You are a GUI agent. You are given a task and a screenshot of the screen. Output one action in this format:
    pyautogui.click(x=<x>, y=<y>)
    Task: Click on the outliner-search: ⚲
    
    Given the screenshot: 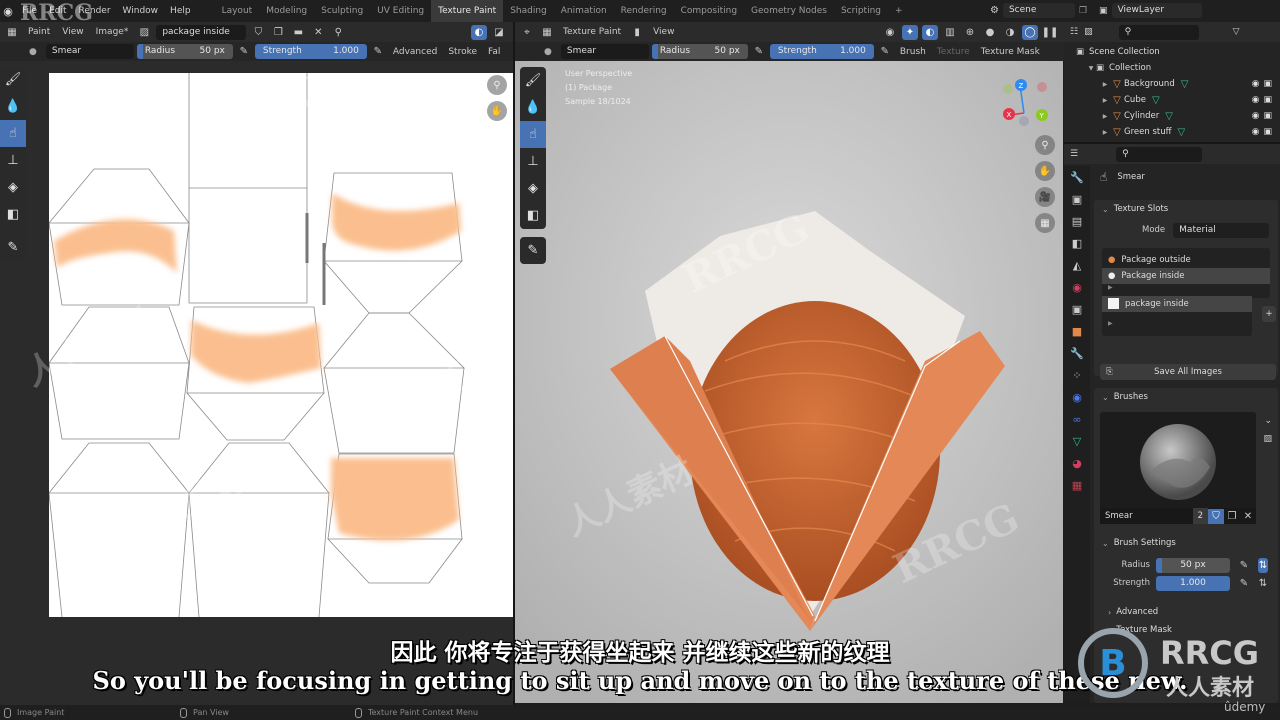 What is the action you would take?
    pyautogui.click(x=1158, y=32)
    